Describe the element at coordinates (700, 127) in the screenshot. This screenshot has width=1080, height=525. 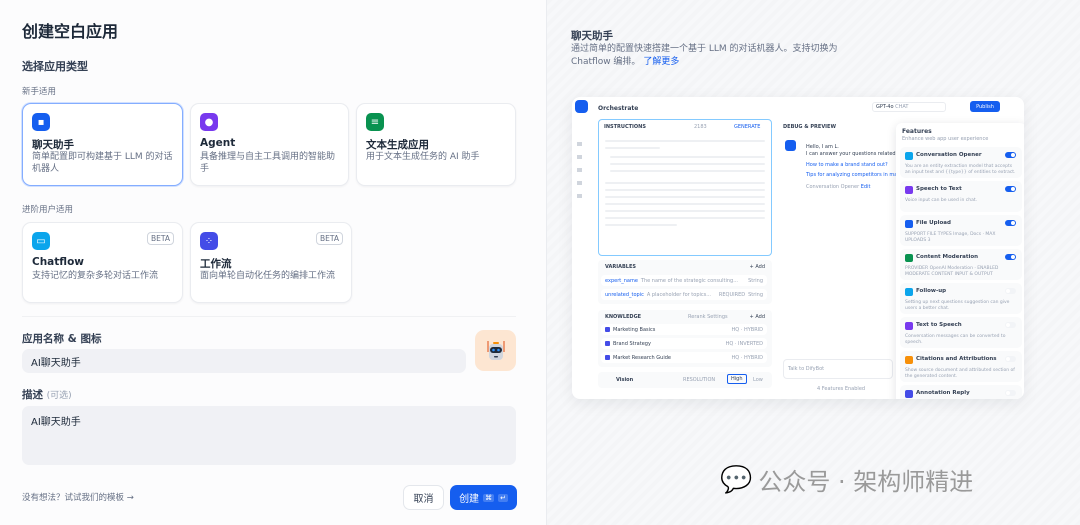
I see `char-count: 2183` at that location.